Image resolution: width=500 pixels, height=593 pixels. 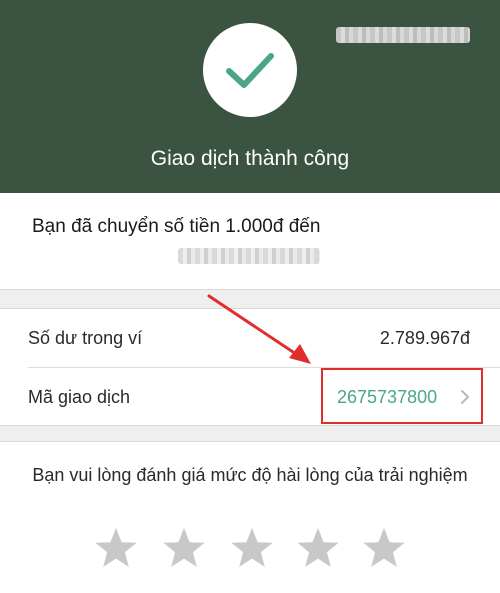 What do you see at coordinates (403, 35) in the screenshot?
I see `redacted-recipient` at bounding box center [403, 35].